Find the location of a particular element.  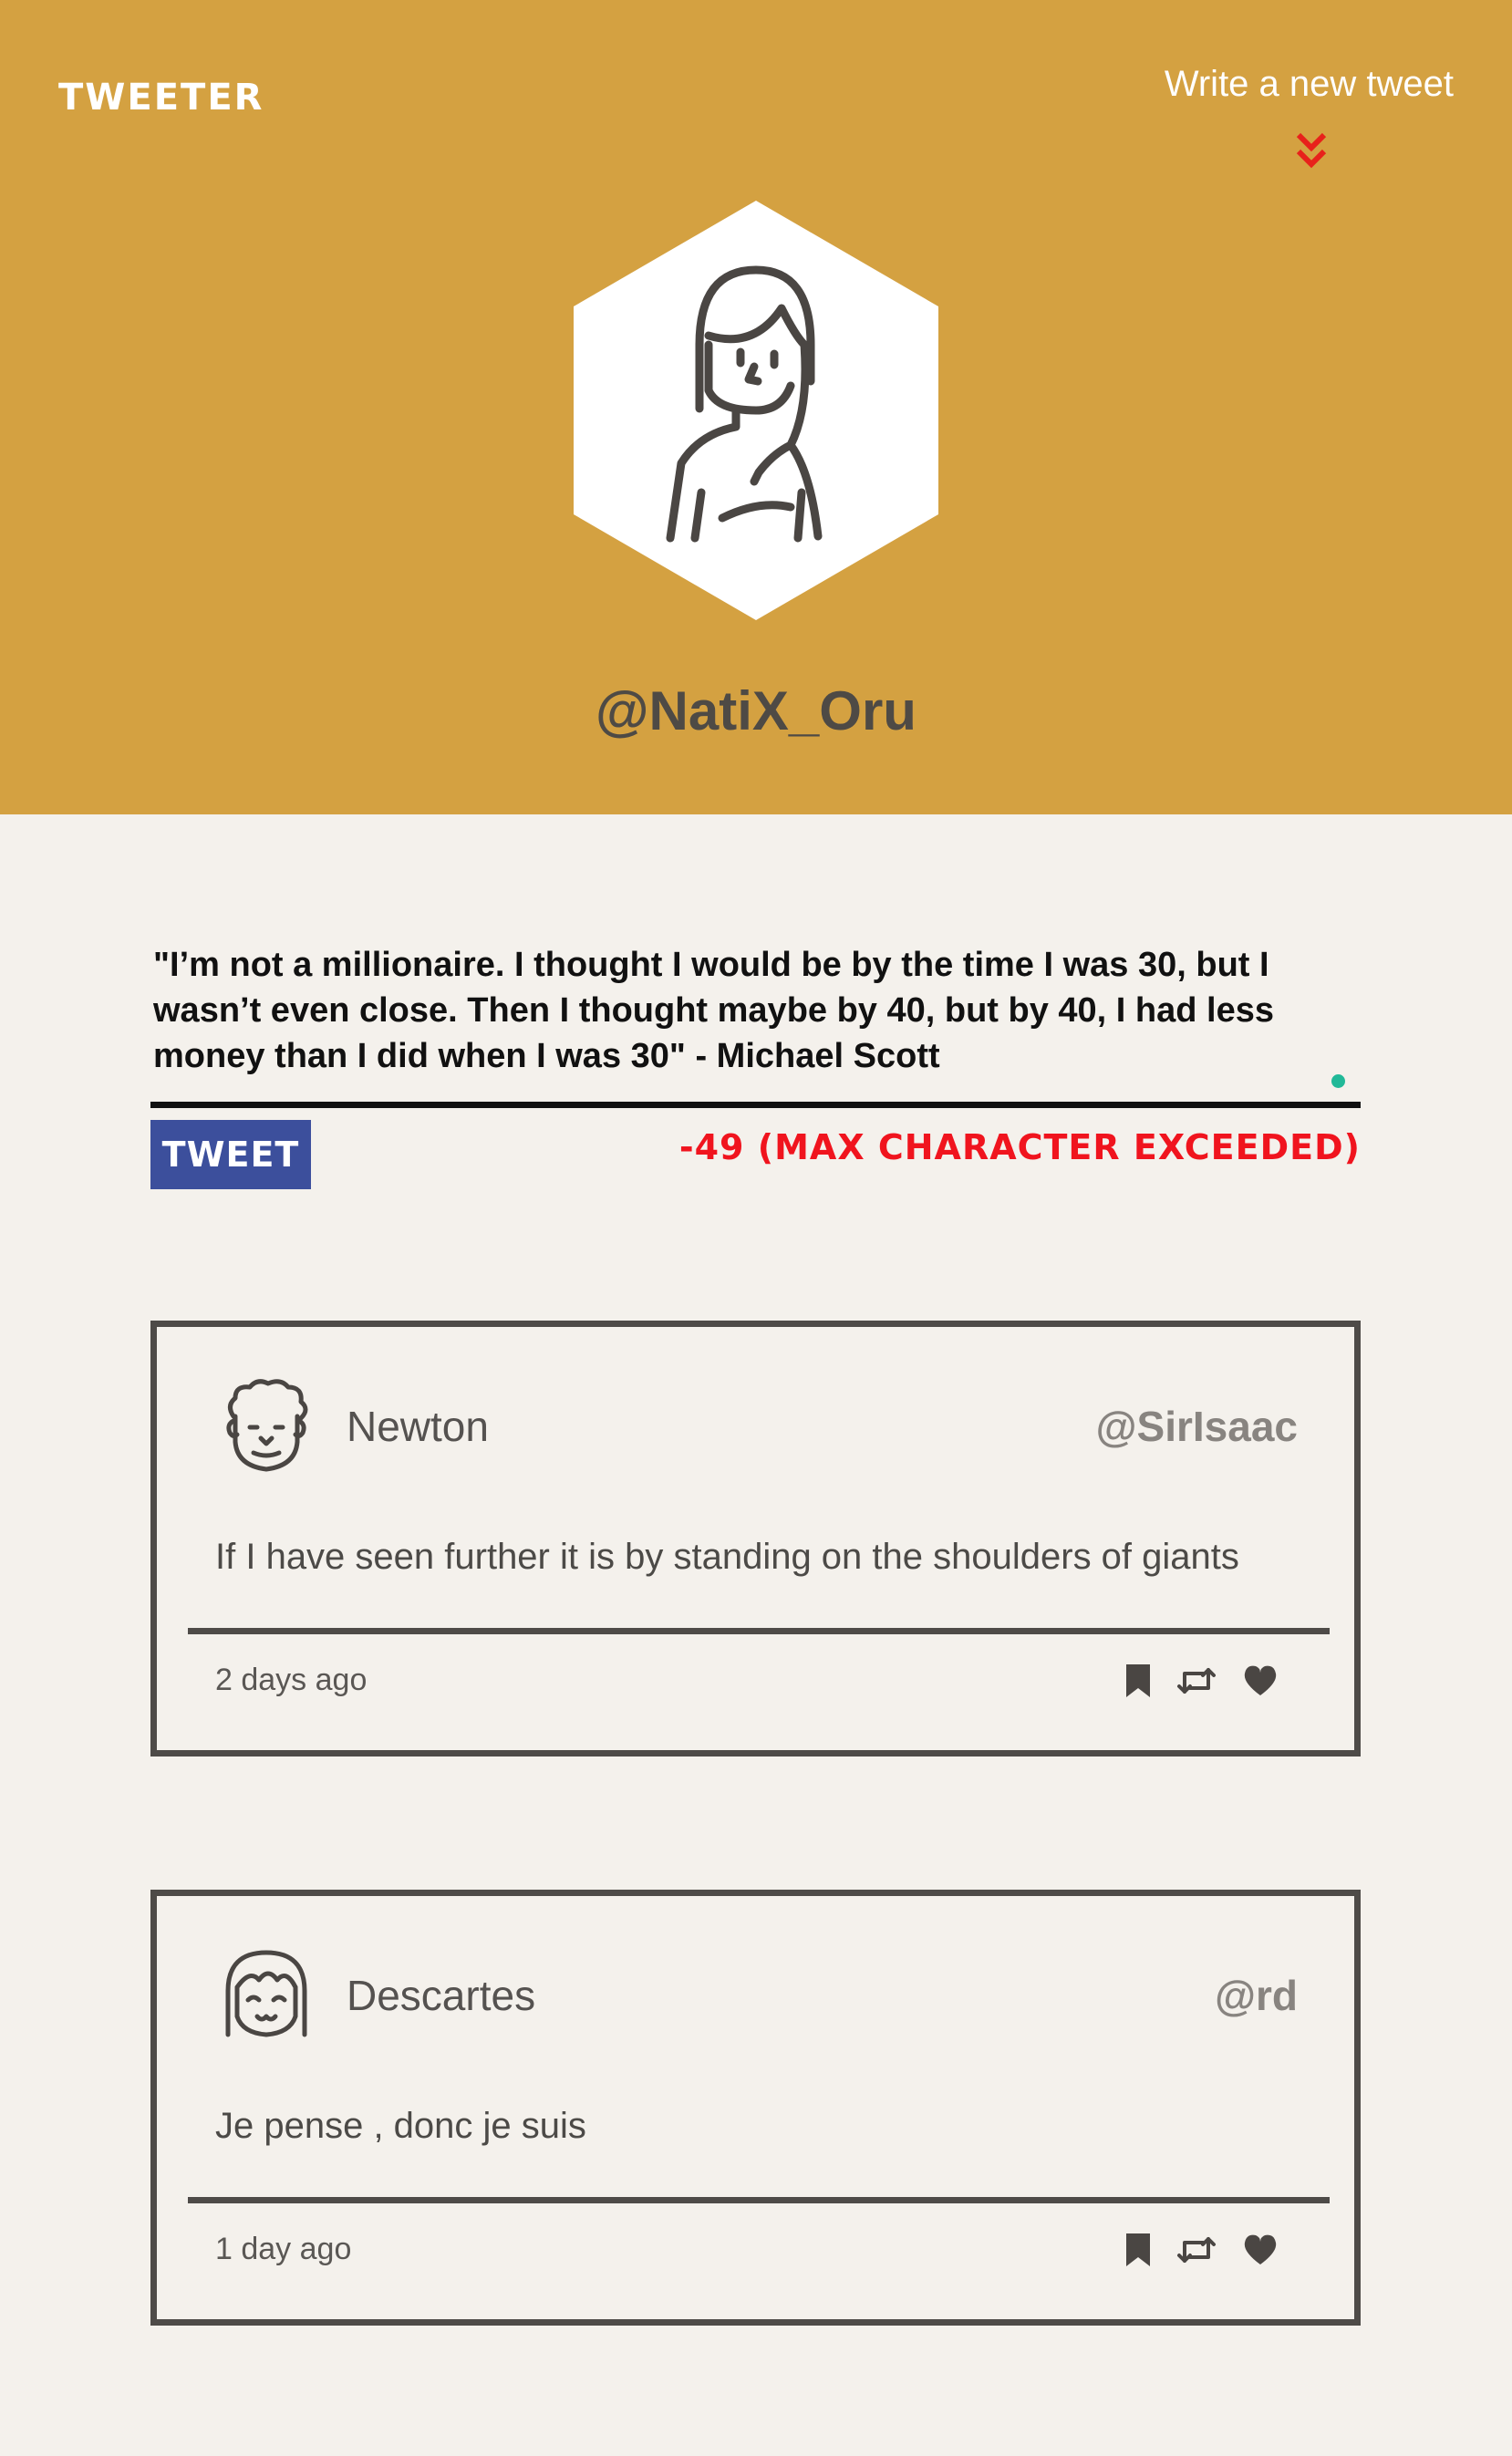

tweet-timestamp: 1 day ago is located at coordinates (283, 2249).